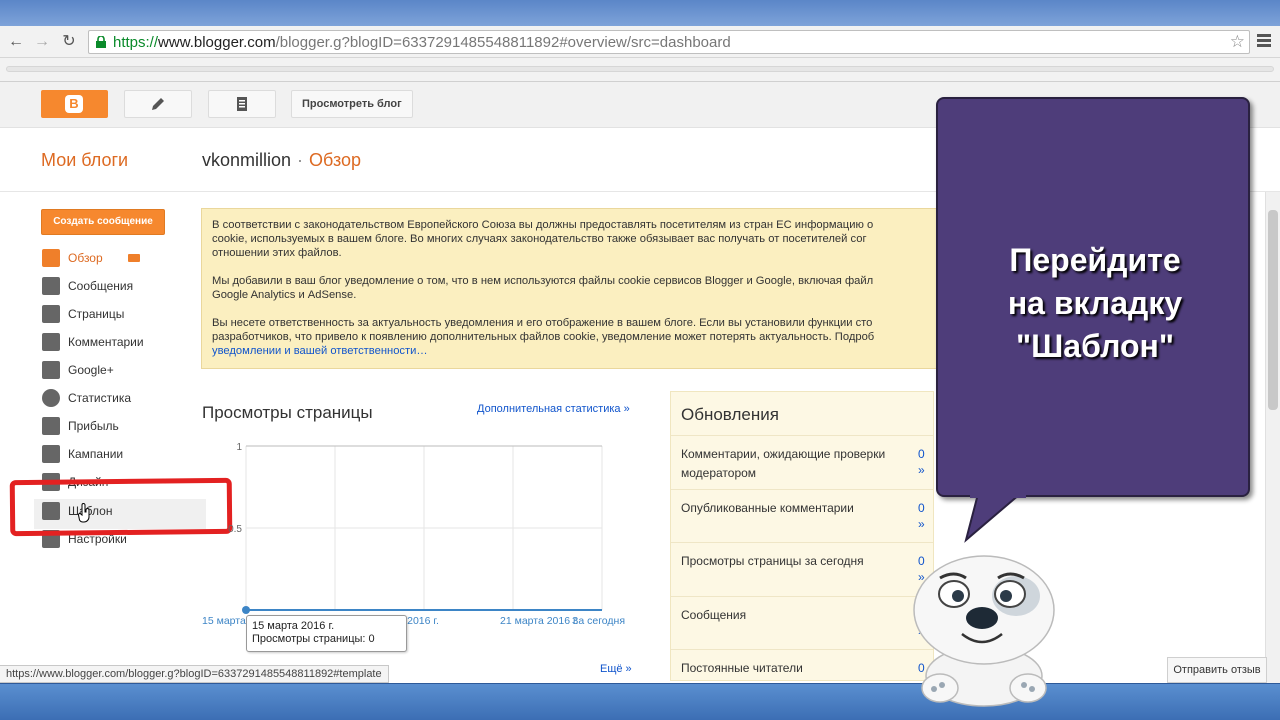  I want to click on window-title-strip, so click(640, 13).